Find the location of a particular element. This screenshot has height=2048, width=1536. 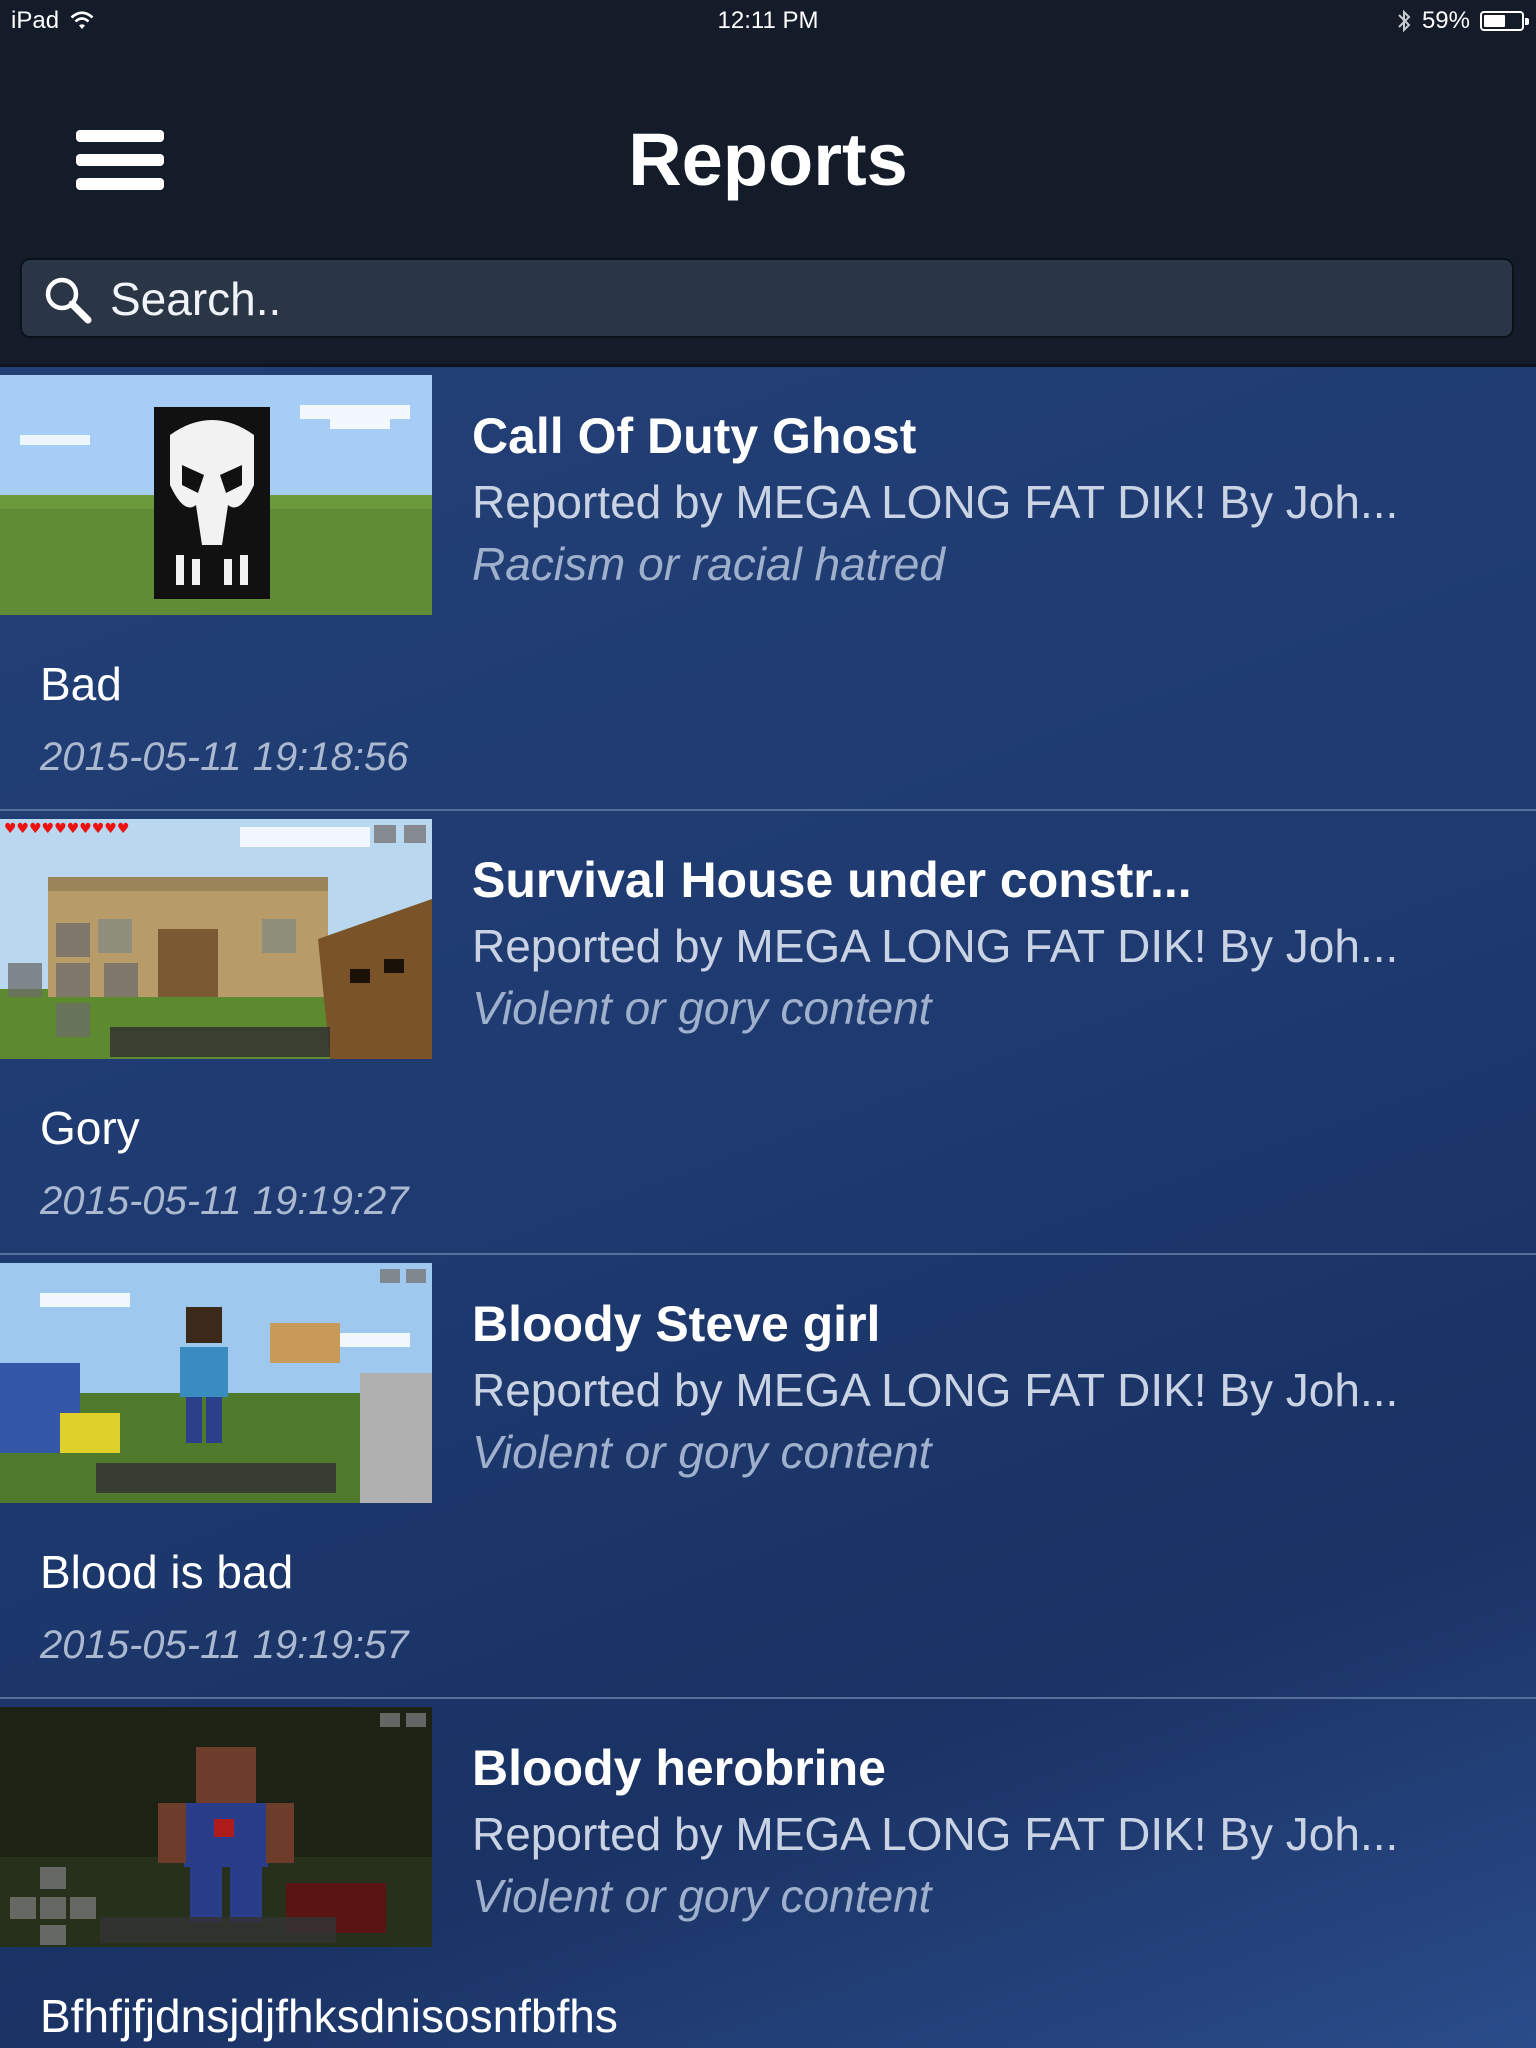

battery-nub is located at coordinates (1527, 21).